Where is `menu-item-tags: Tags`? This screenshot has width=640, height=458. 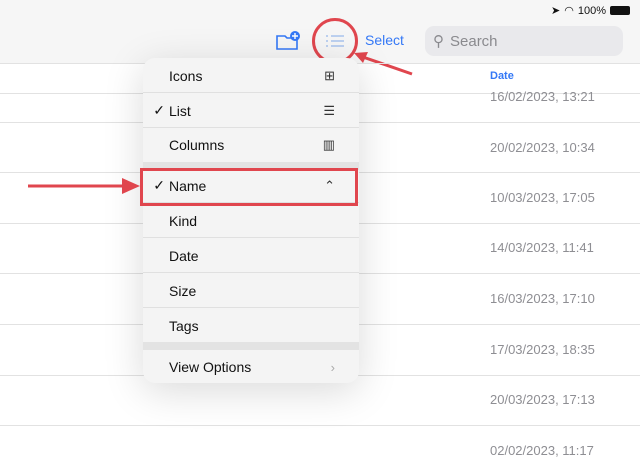
menu-item-tags: Tags is located at coordinates (251, 326).